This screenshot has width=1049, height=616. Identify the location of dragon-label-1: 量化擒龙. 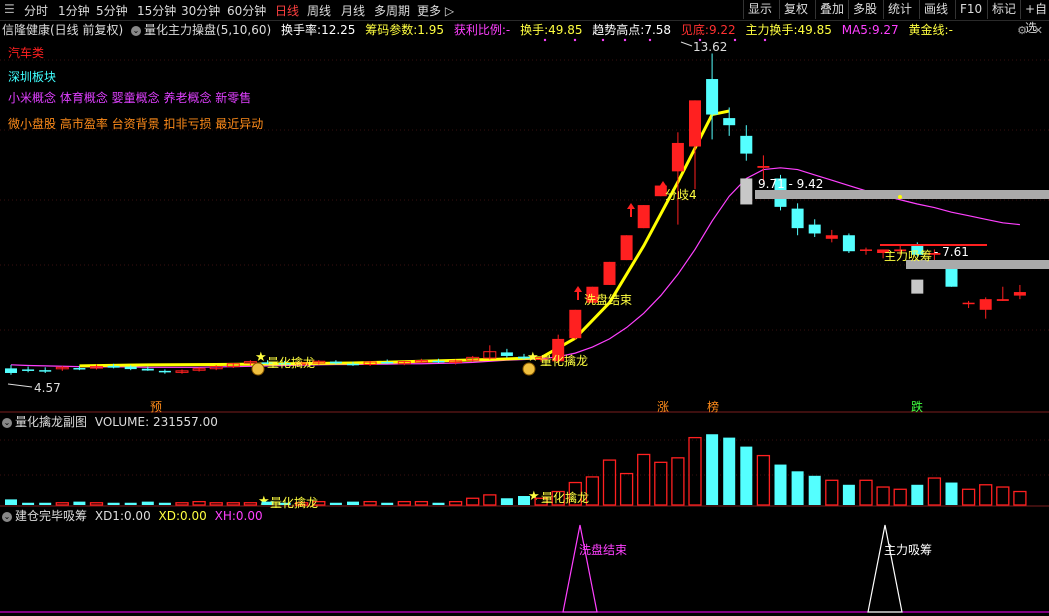
(291, 363).